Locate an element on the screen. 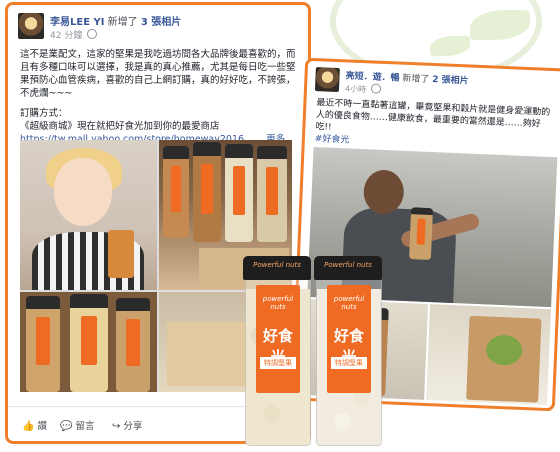 The height and width of the screenshot is (452, 560). post-header: 李易LEE YI 新增了 3 張相片 42 分鐘 is located at coordinates (158, 25).